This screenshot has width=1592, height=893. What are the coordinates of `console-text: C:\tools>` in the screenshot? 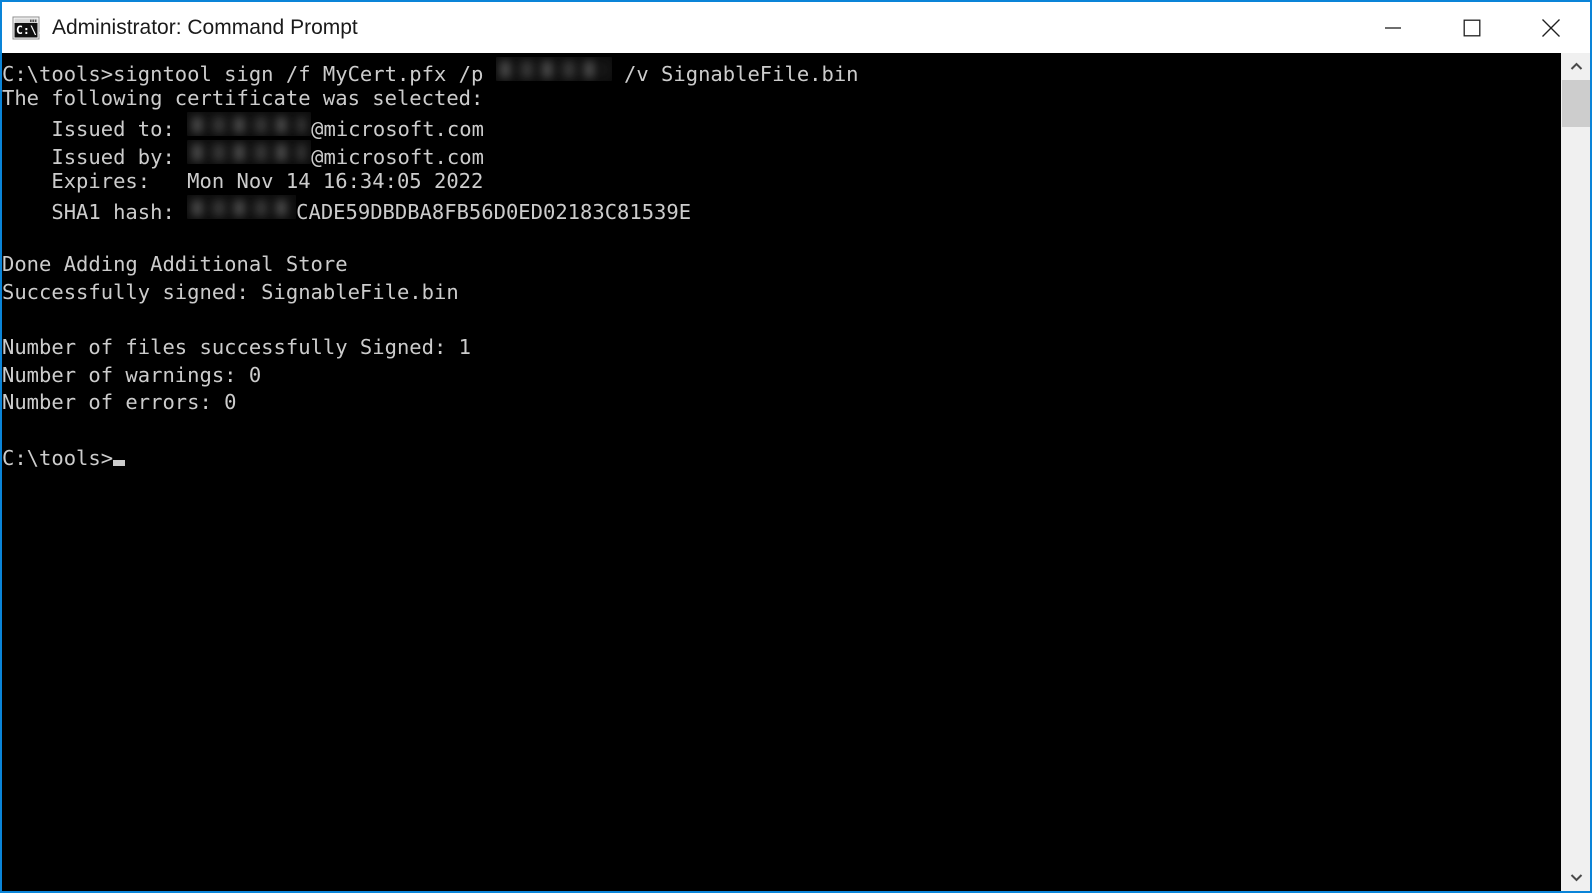 It's located at (58, 457).